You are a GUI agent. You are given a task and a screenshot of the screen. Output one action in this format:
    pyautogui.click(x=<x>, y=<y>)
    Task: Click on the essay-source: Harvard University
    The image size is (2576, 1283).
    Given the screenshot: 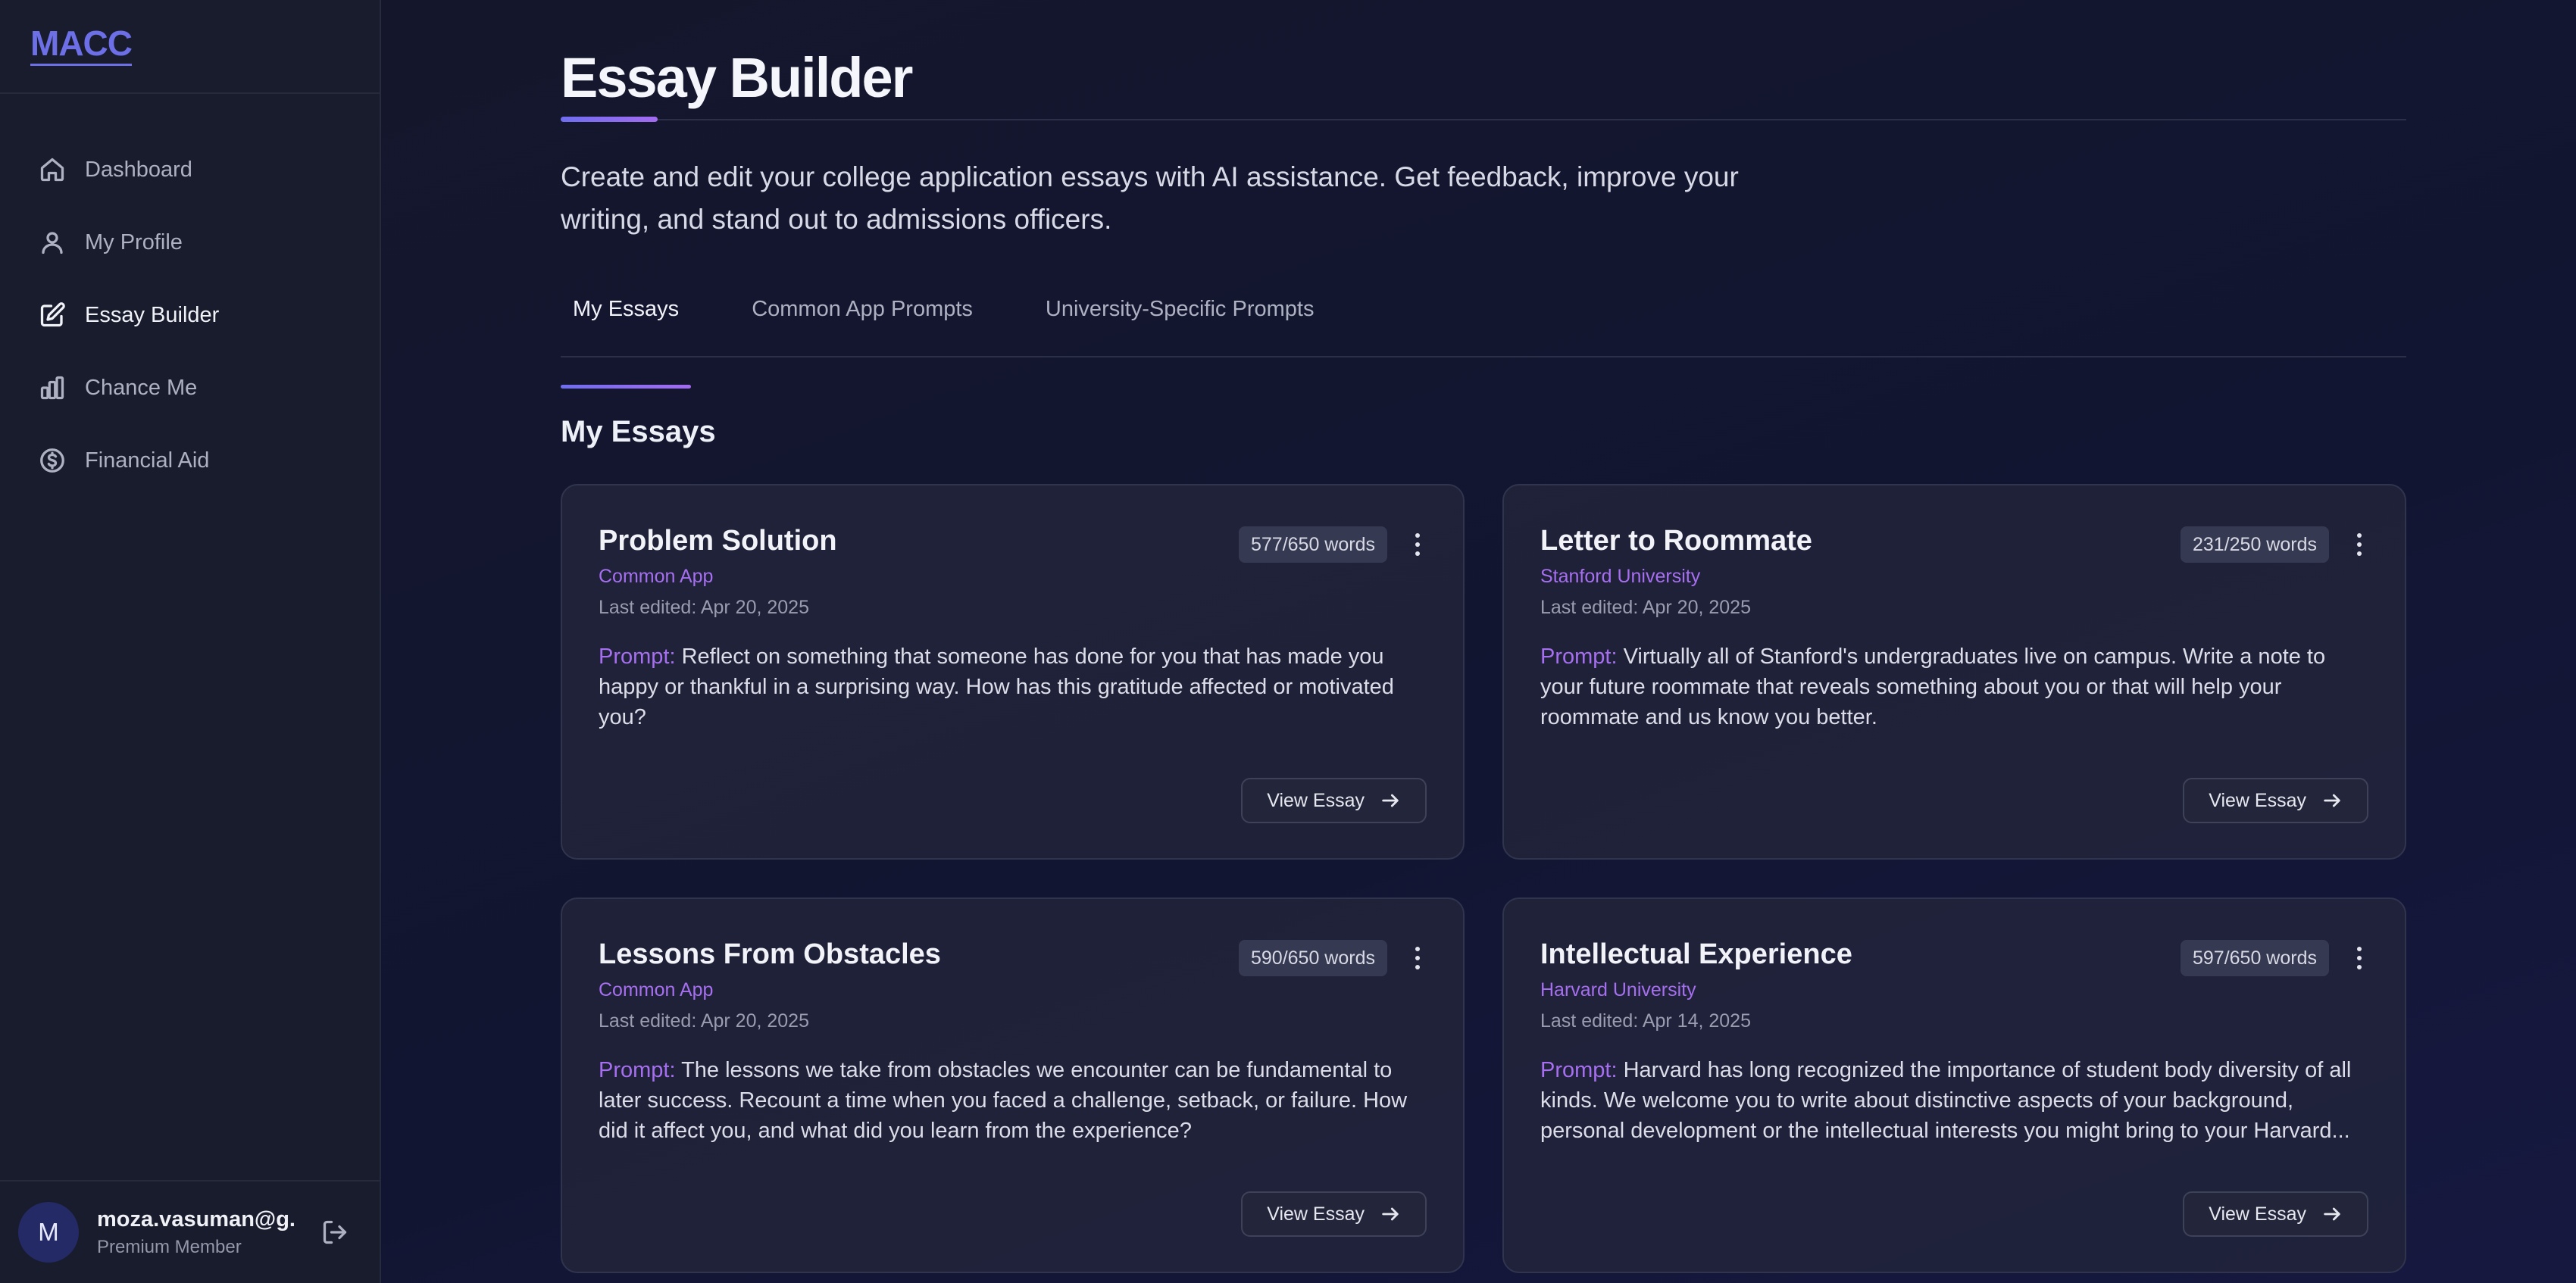 What is the action you would take?
    pyautogui.click(x=1618, y=989)
    